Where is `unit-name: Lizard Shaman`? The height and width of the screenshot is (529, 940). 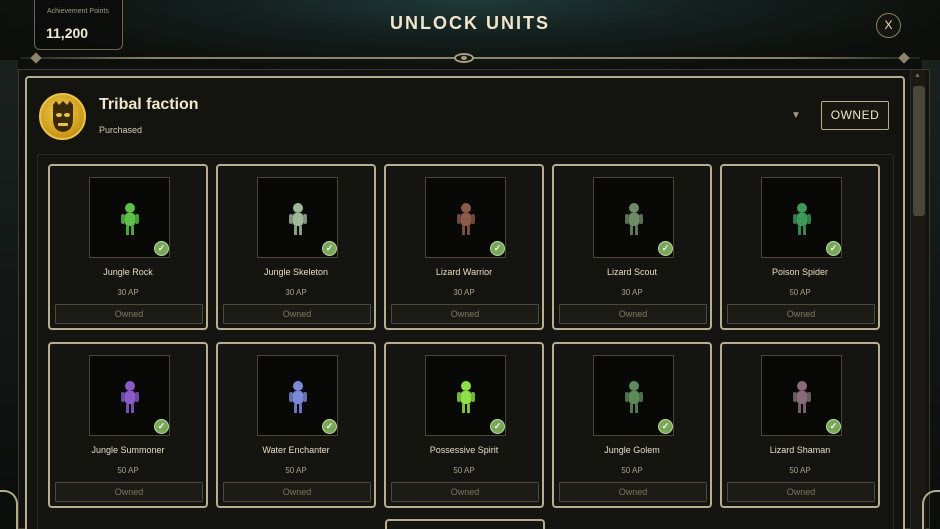 unit-name: Lizard Shaman is located at coordinates (800, 450).